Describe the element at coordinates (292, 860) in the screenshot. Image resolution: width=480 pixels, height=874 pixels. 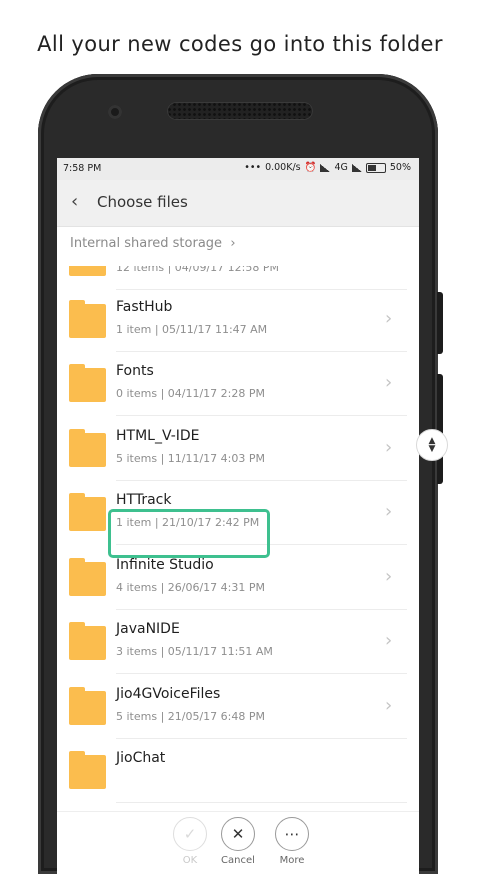
I see `more-label: More` at that location.